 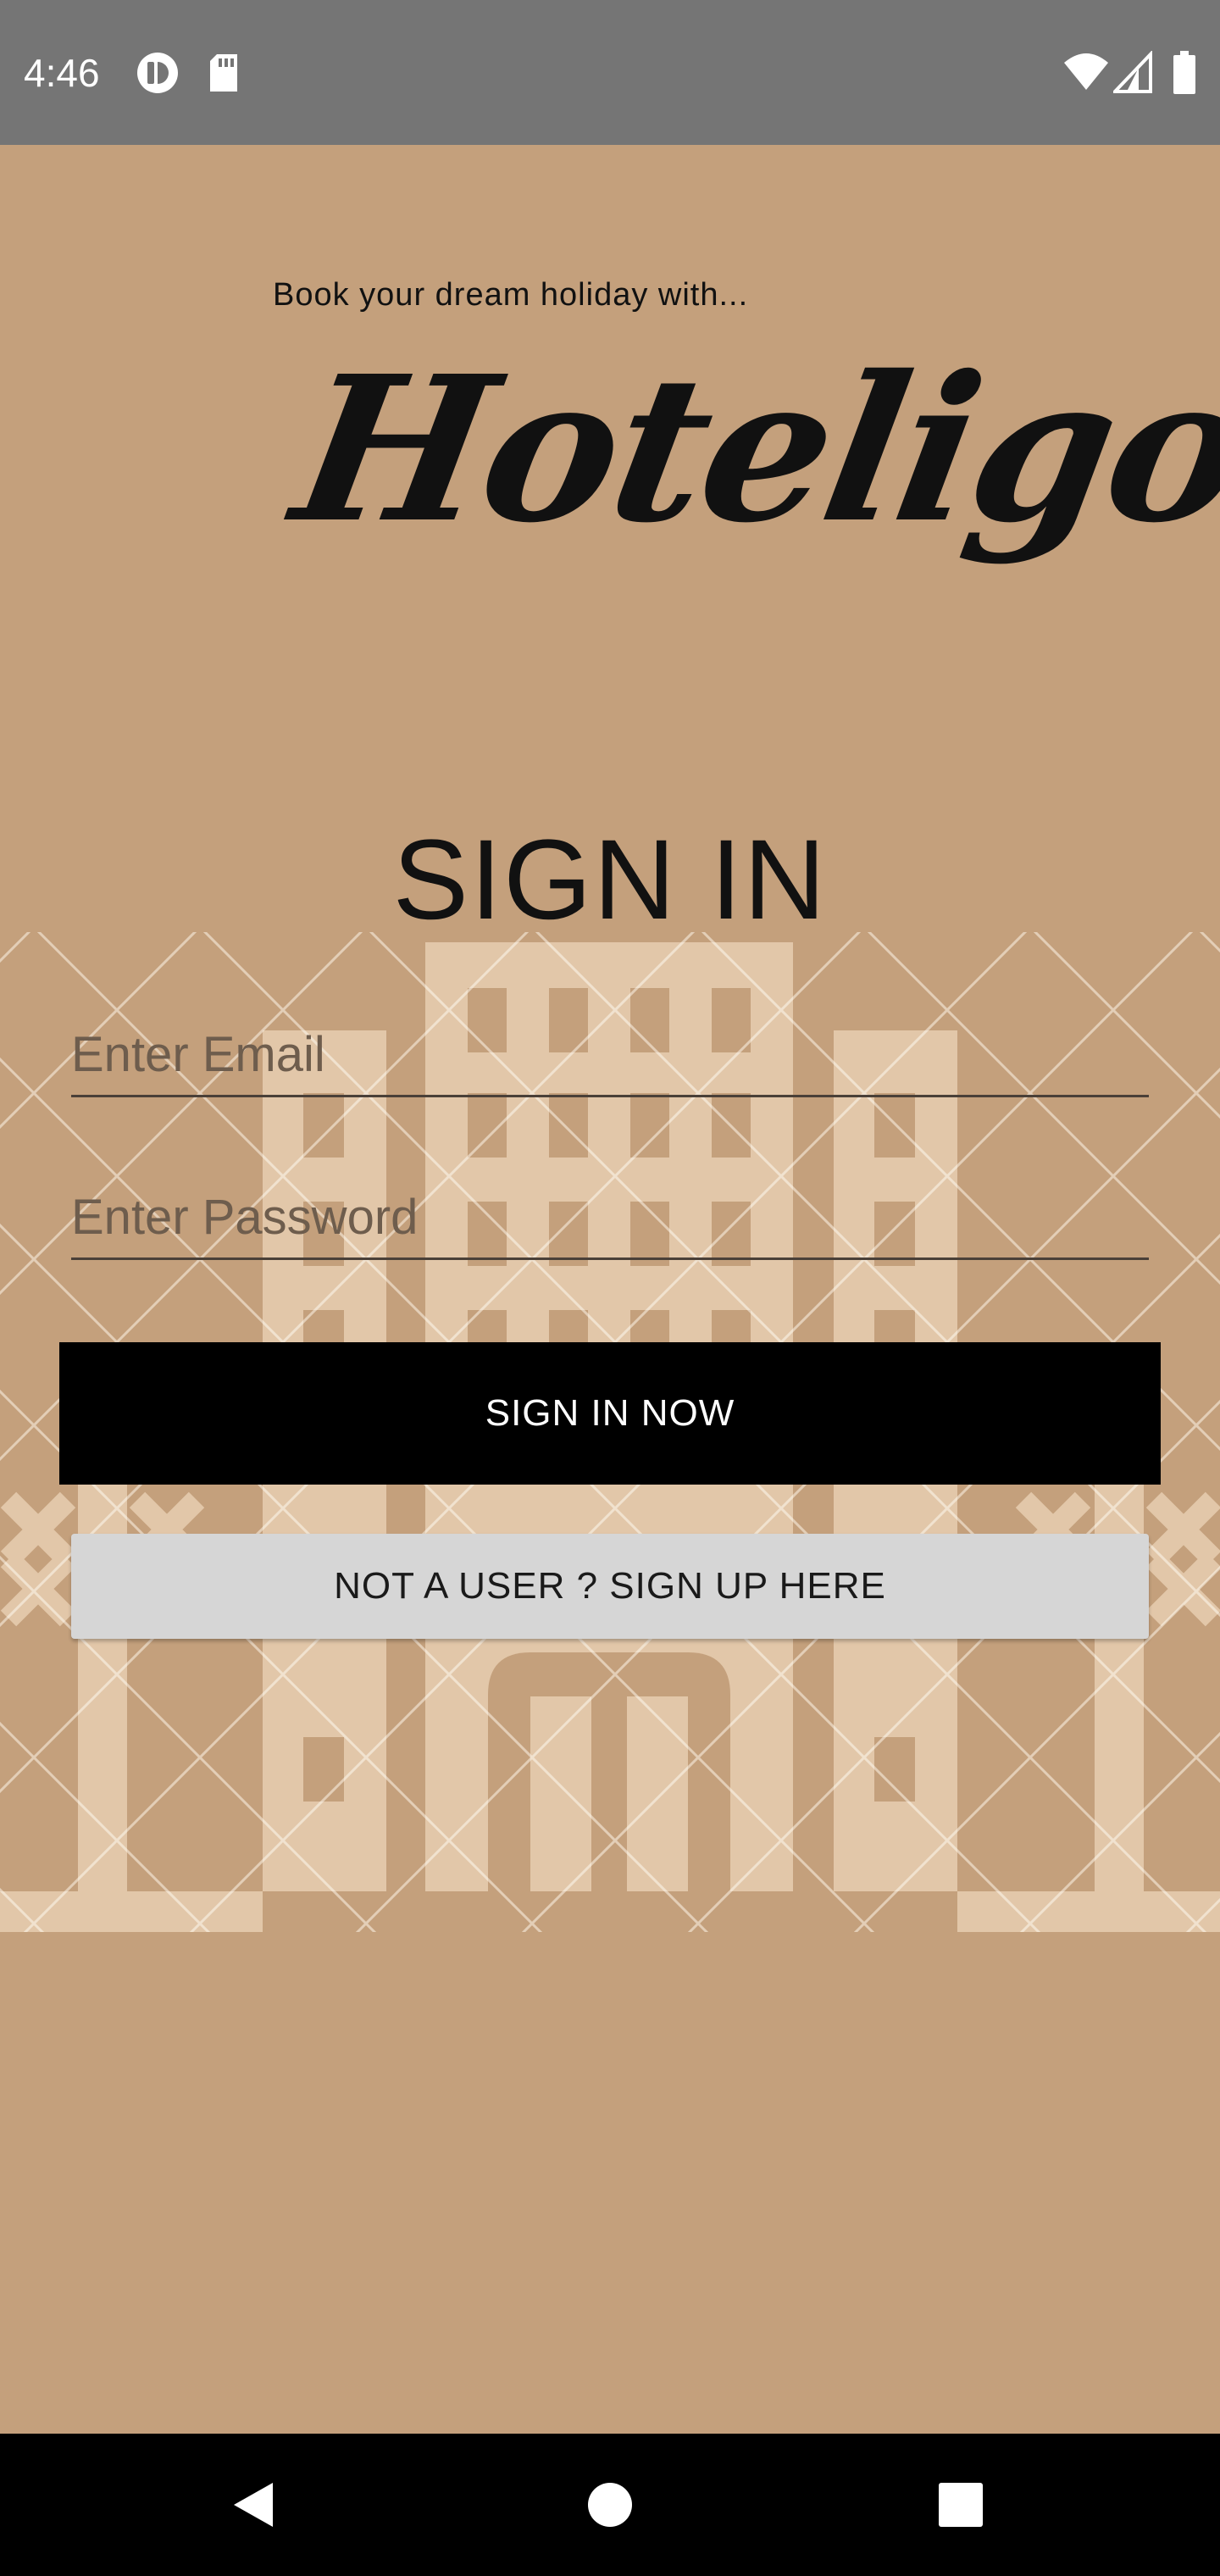 I want to click on notification-app-icon, so click(x=157, y=73).